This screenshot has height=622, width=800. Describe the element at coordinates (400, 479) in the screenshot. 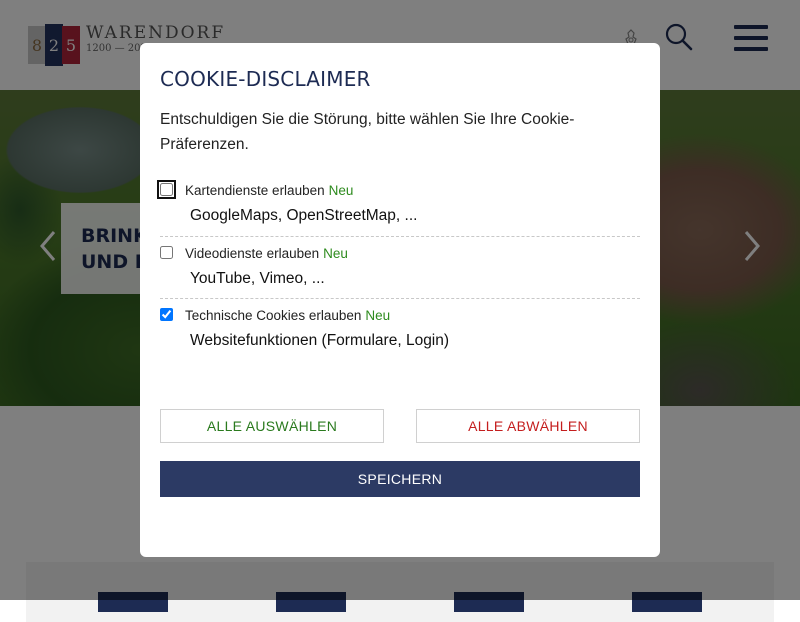

I see `save-button: SPEICHERN` at that location.